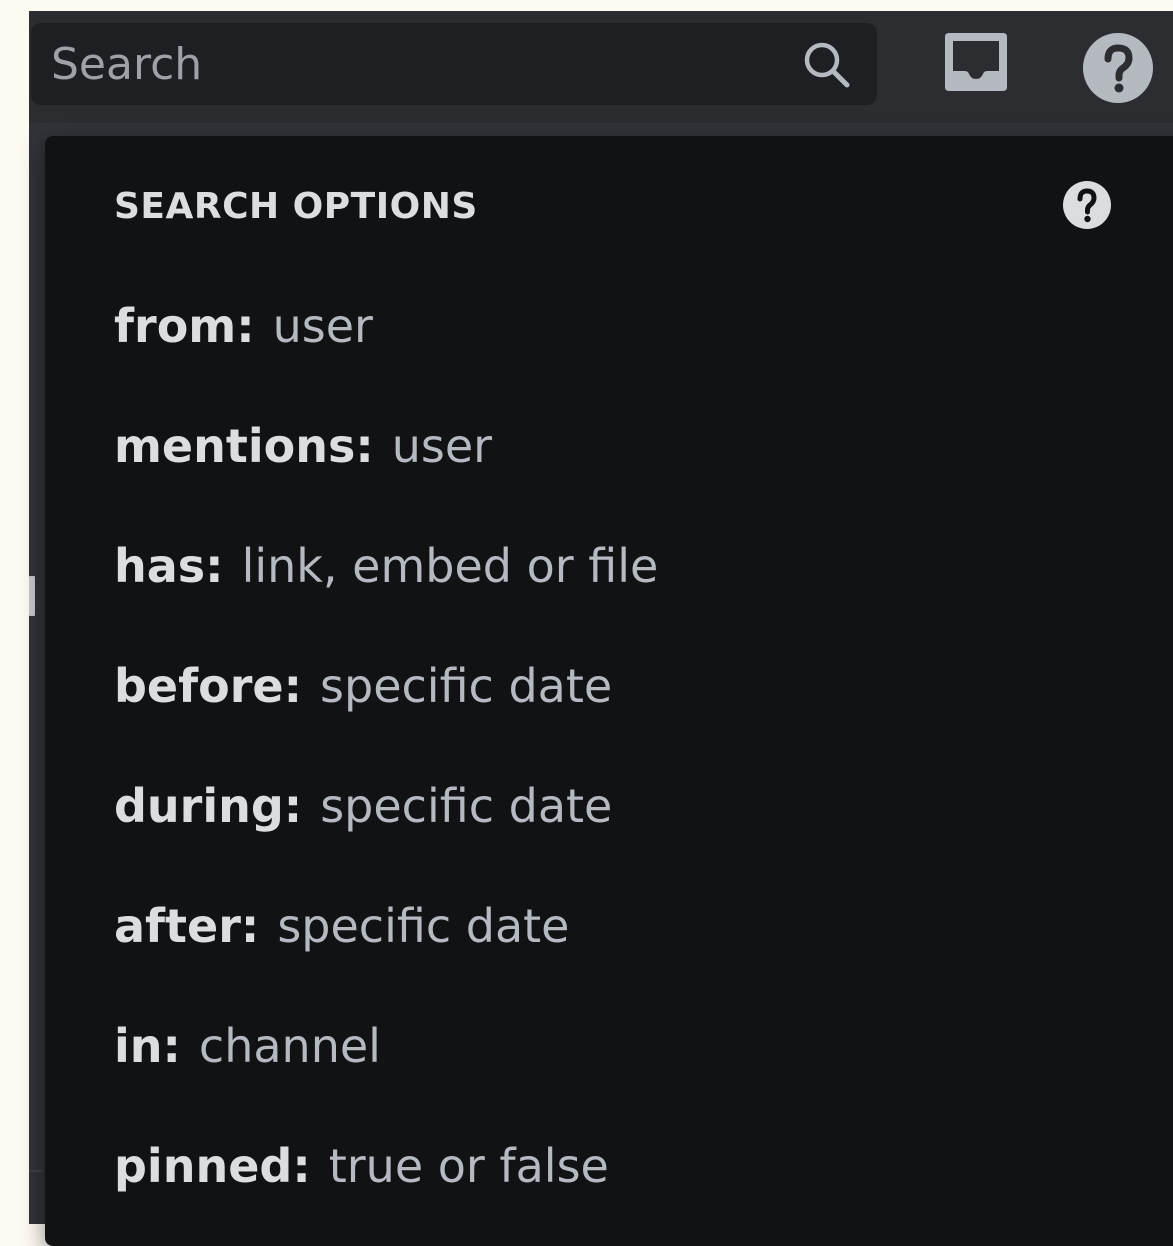 Image resolution: width=1173 pixels, height=1246 pixels. I want to click on search-option-after: after: specific date, so click(386, 926).